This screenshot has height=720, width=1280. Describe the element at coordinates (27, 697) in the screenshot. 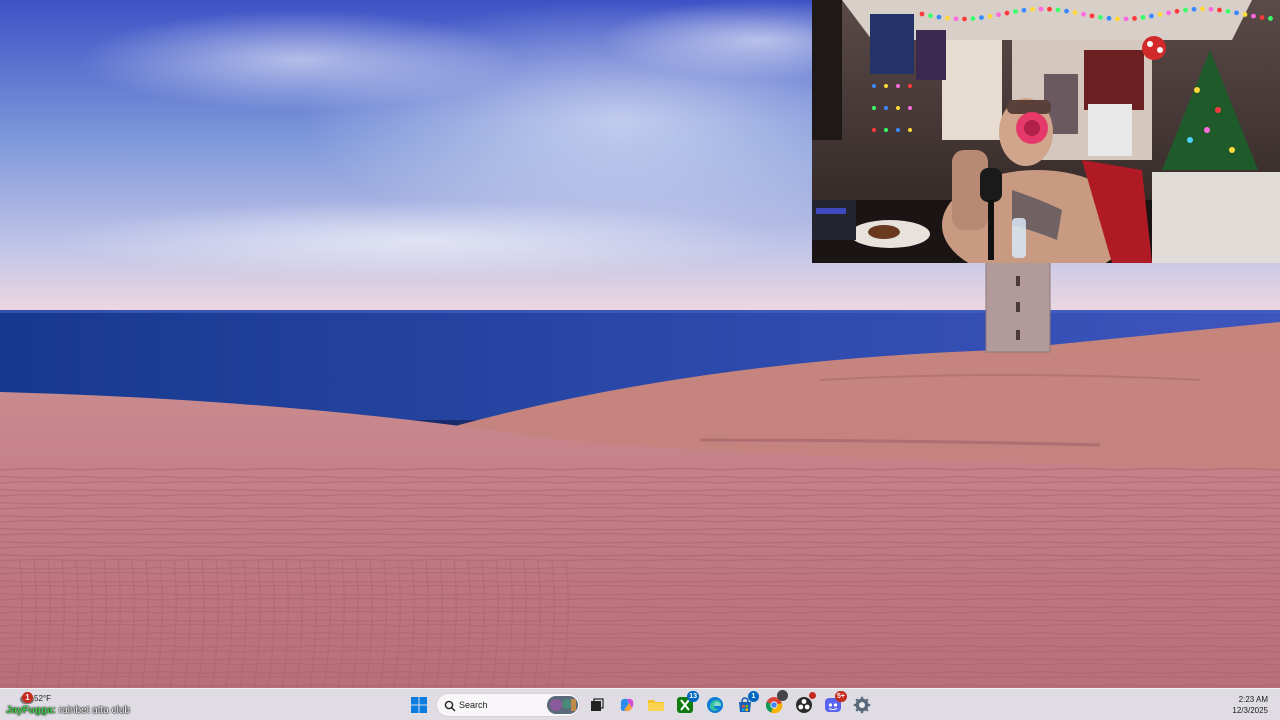

I see `weather-alert-badge: 1` at that location.